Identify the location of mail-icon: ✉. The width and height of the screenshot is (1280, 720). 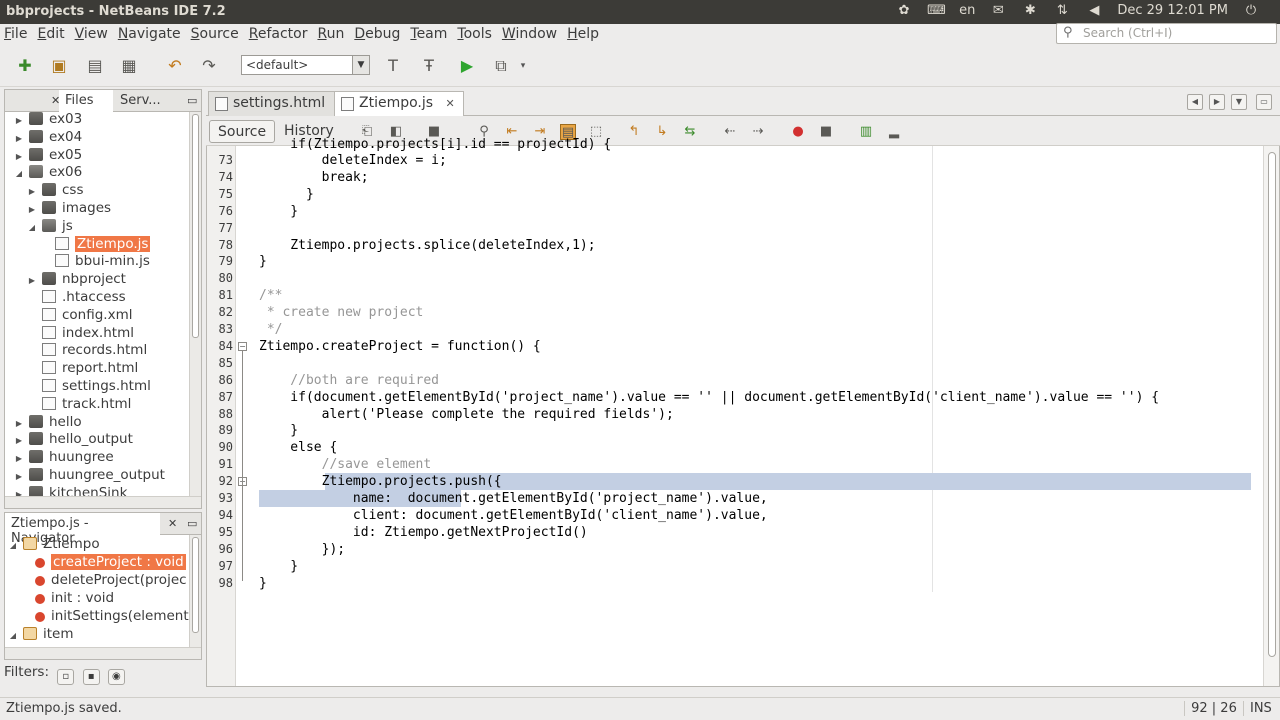
(998, 10).